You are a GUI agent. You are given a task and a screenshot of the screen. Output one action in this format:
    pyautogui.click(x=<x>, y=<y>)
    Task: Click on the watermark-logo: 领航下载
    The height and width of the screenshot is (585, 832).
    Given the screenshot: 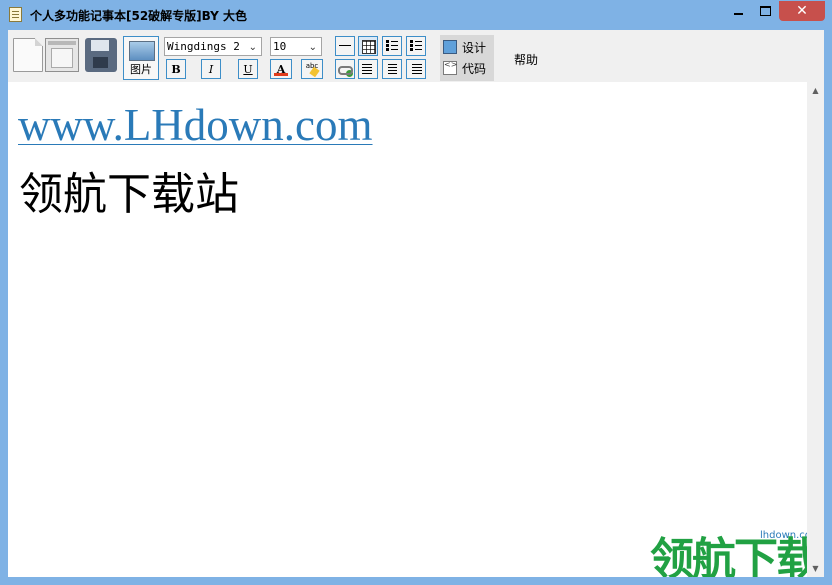 What is the action you would take?
    pyautogui.click(x=728, y=556)
    